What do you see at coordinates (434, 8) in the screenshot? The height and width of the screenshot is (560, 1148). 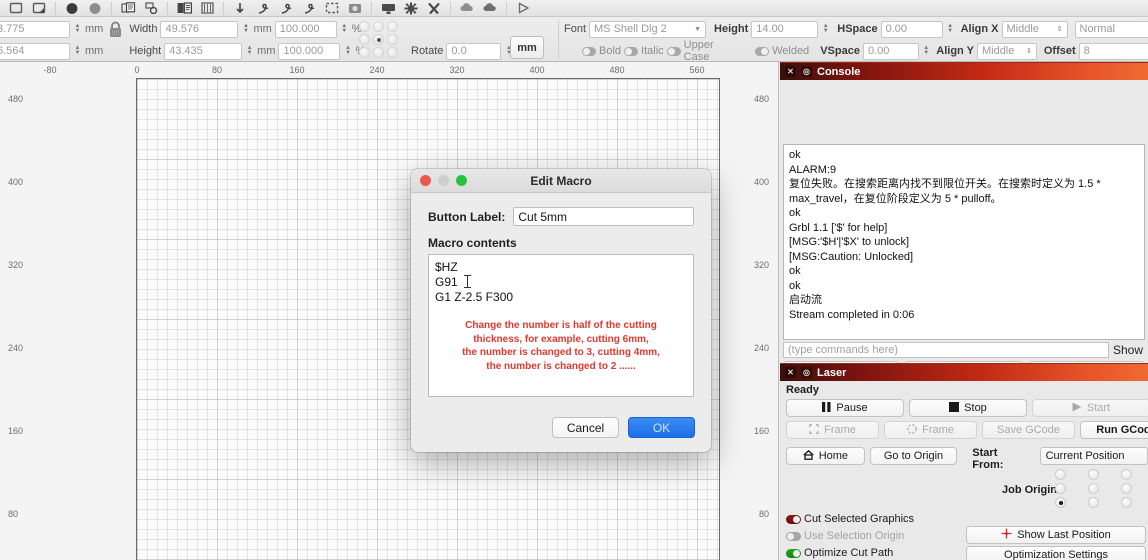 I see `device-icon` at bounding box center [434, 8].